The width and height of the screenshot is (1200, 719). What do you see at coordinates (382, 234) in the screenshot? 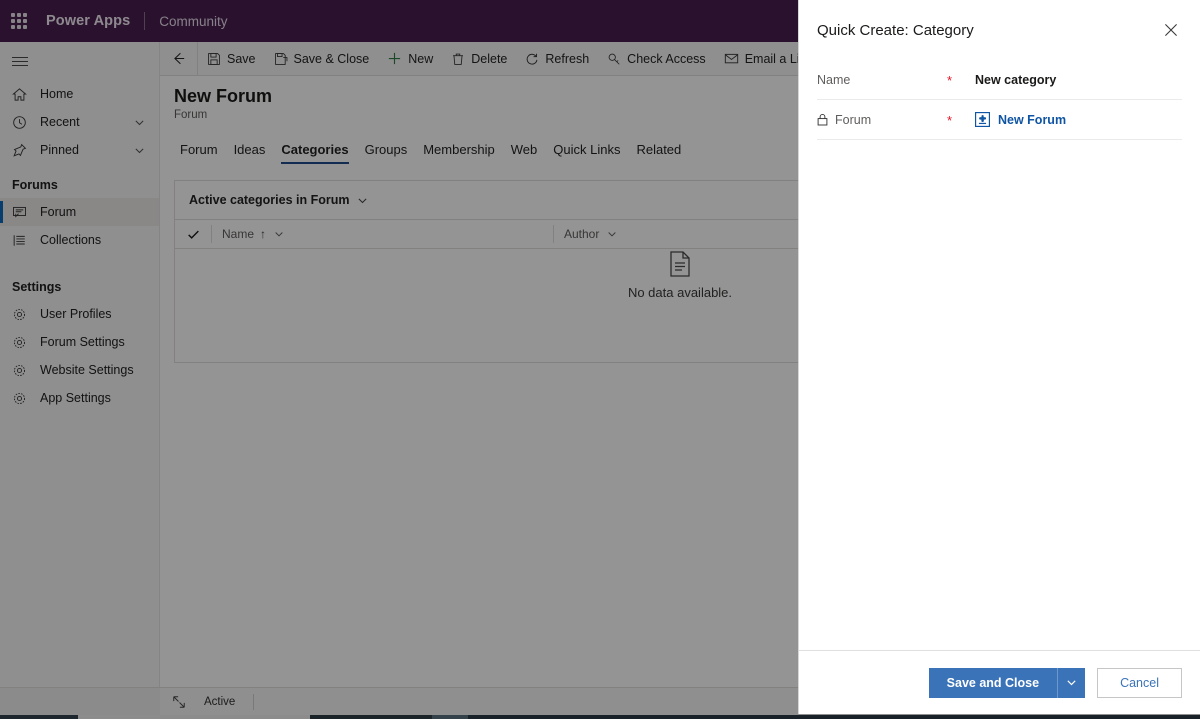
I see `column-header-name: Name ↑` at bounding box center [382, 234].